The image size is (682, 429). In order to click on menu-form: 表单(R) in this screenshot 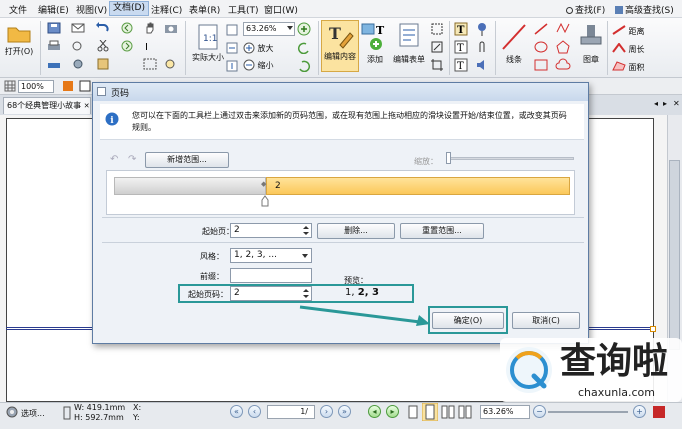, I will do `click(204, 9)`.